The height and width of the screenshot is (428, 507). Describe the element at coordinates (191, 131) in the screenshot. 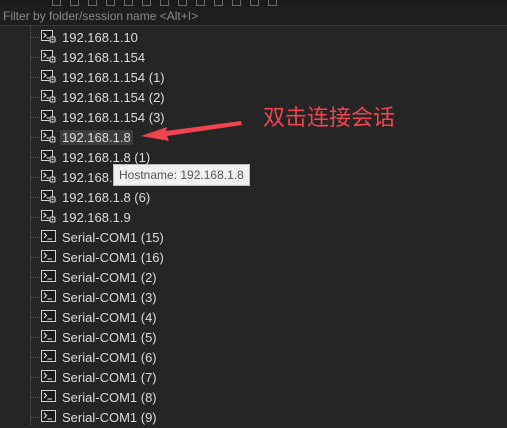

I see `annotation-arrow` at that location.